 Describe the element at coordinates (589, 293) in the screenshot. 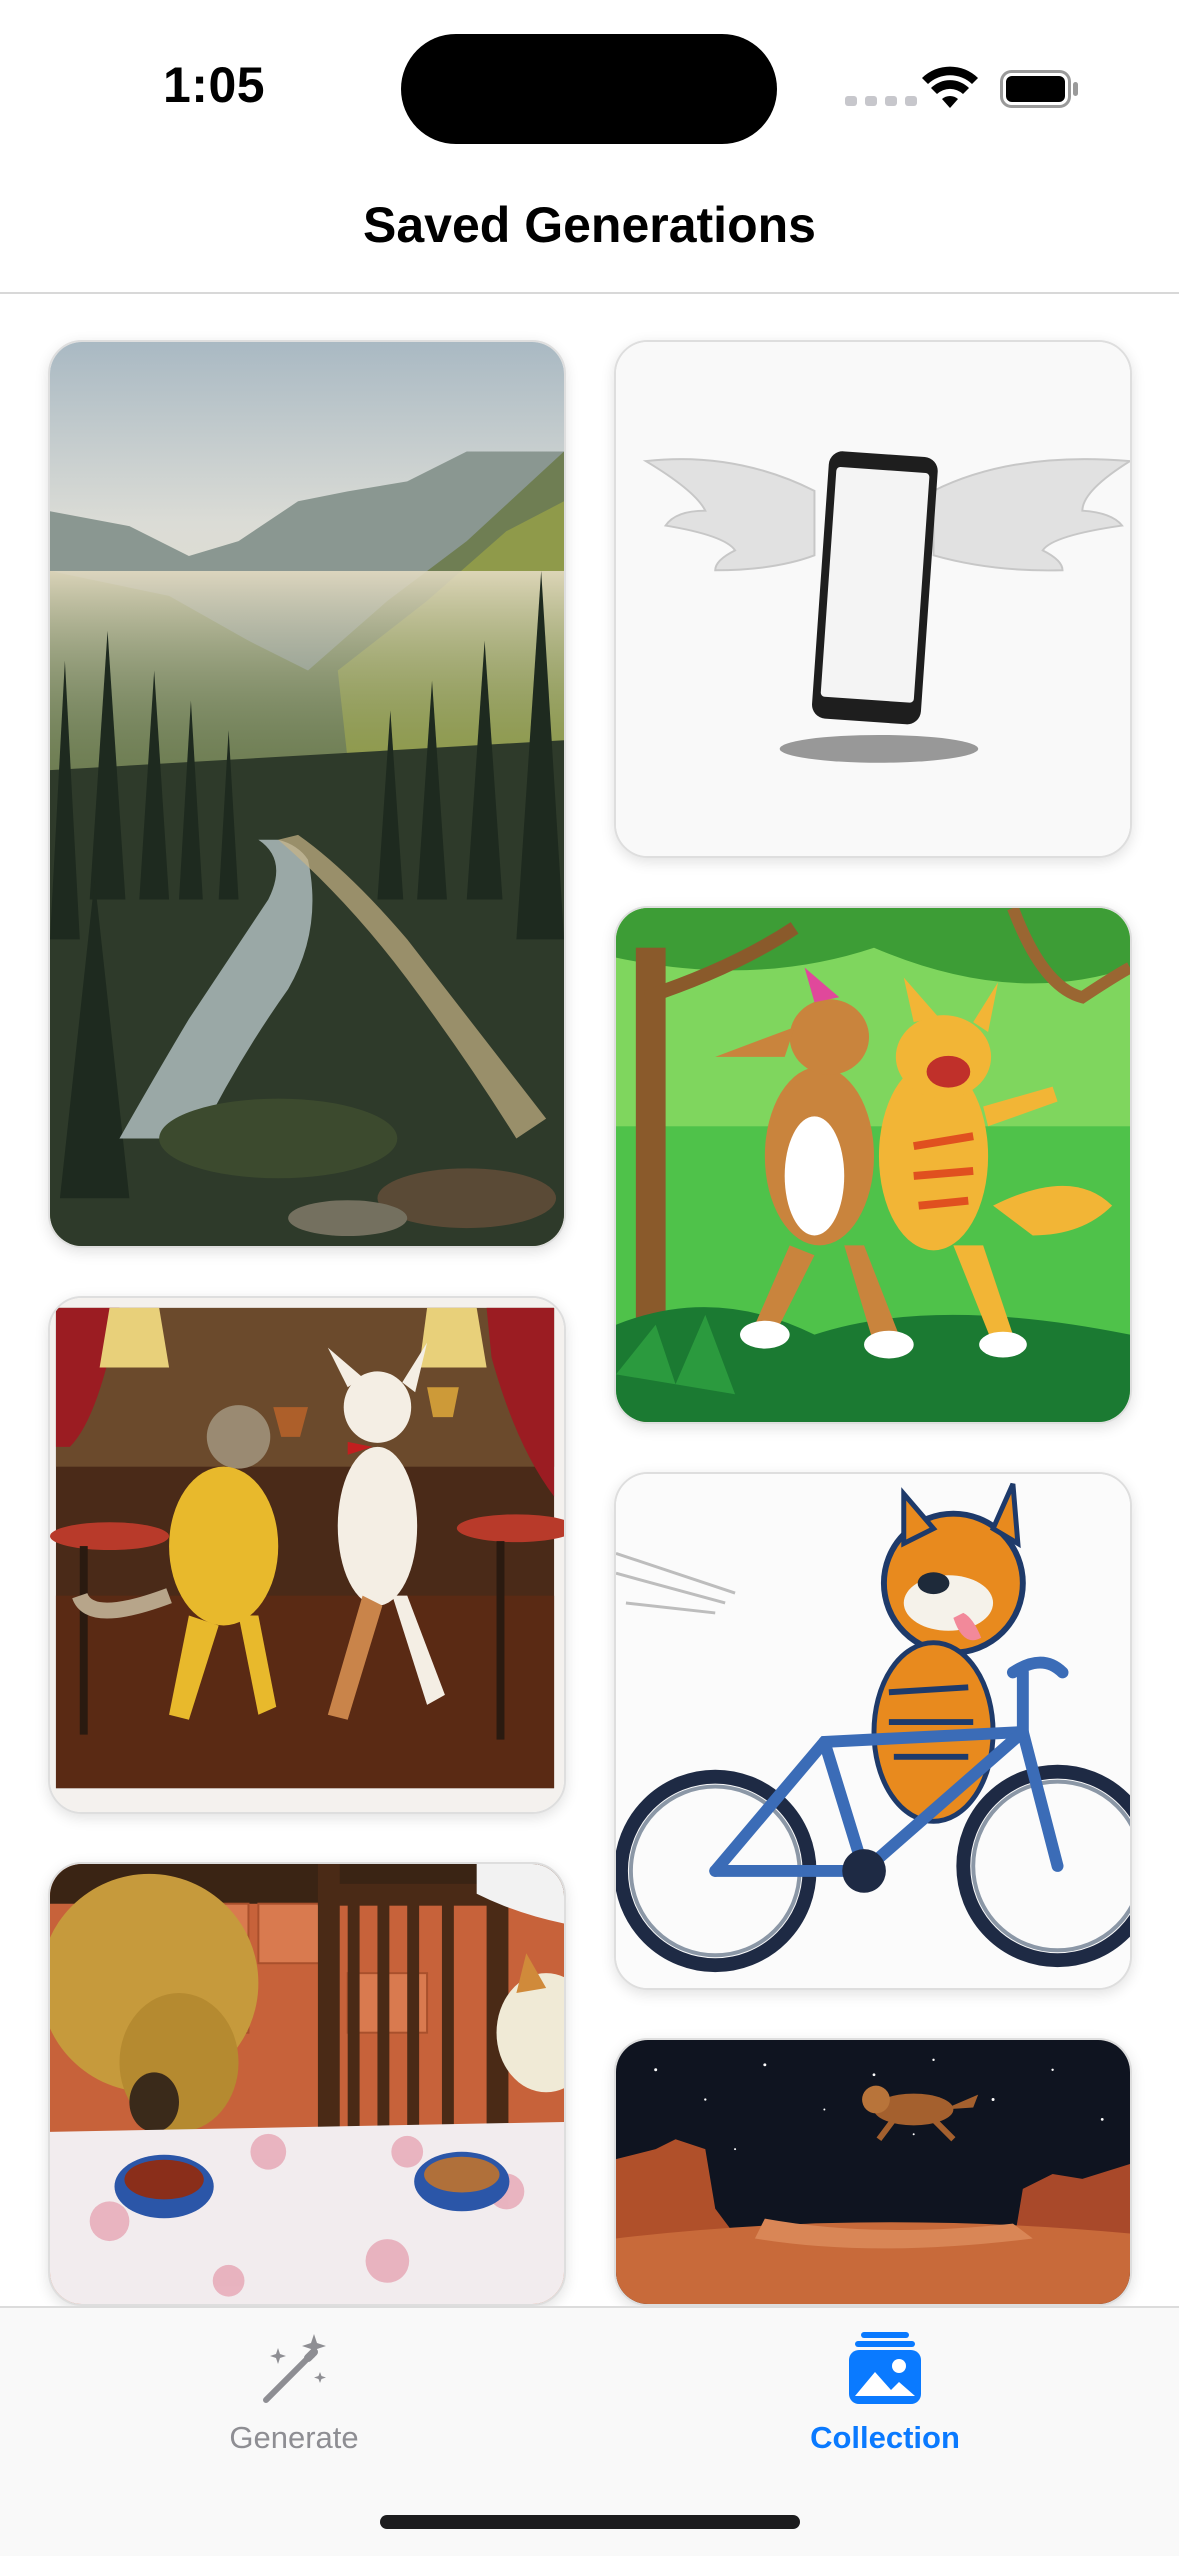

I see `nav-divider` at that location.